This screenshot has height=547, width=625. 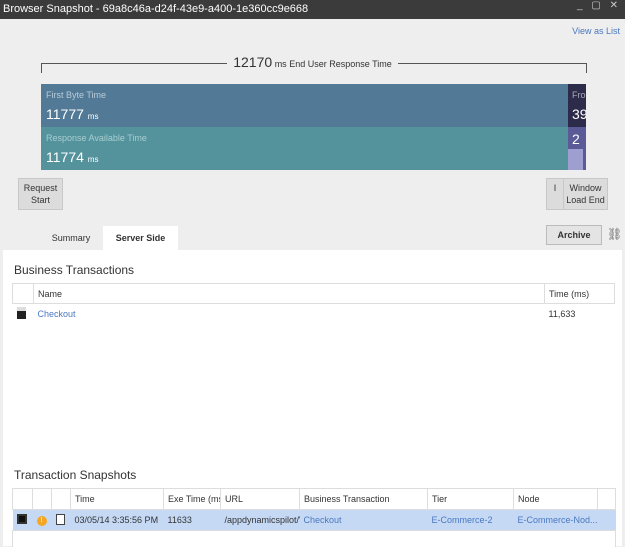 I want to click on window-controls: _ ▢ ✕, so click(x=599, y=5).